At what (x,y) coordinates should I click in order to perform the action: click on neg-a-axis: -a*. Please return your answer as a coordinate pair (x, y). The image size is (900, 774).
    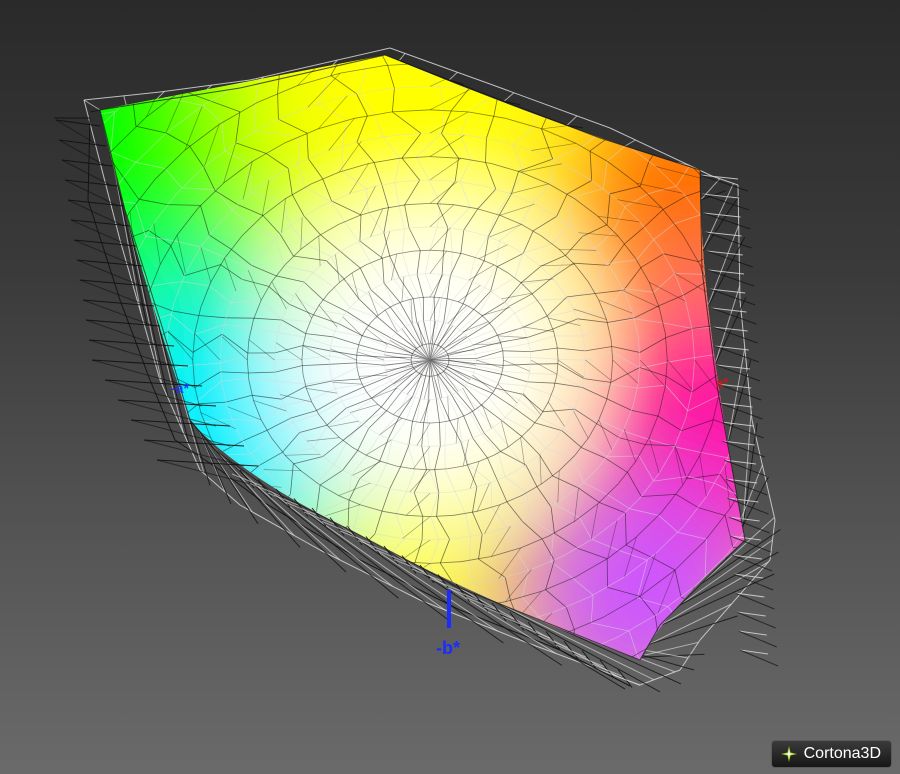
    Looking at the image, I should click on (180, 388).